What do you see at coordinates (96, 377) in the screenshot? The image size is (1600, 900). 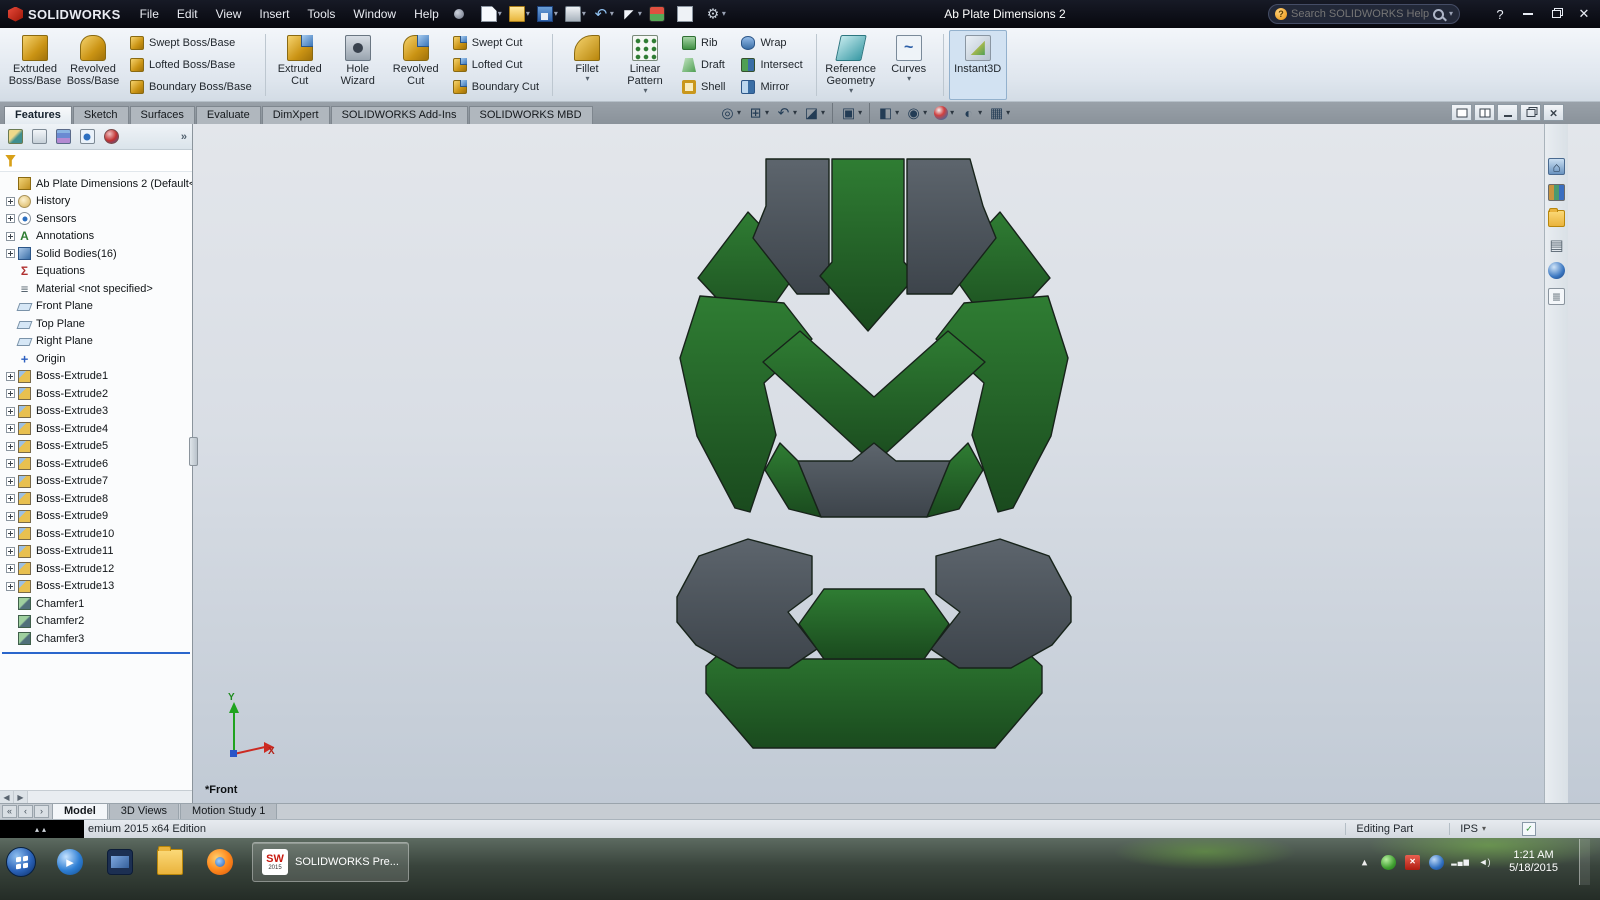 I see `tree-item: Boss-Extrude1` at bounding box center [96, 377].